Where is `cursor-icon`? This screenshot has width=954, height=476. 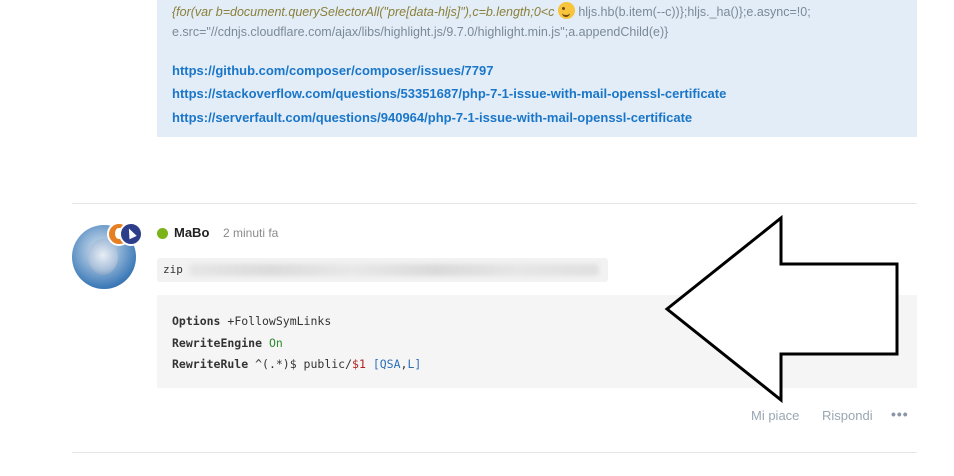
cursor-icon is located at coordinates (131, 233).